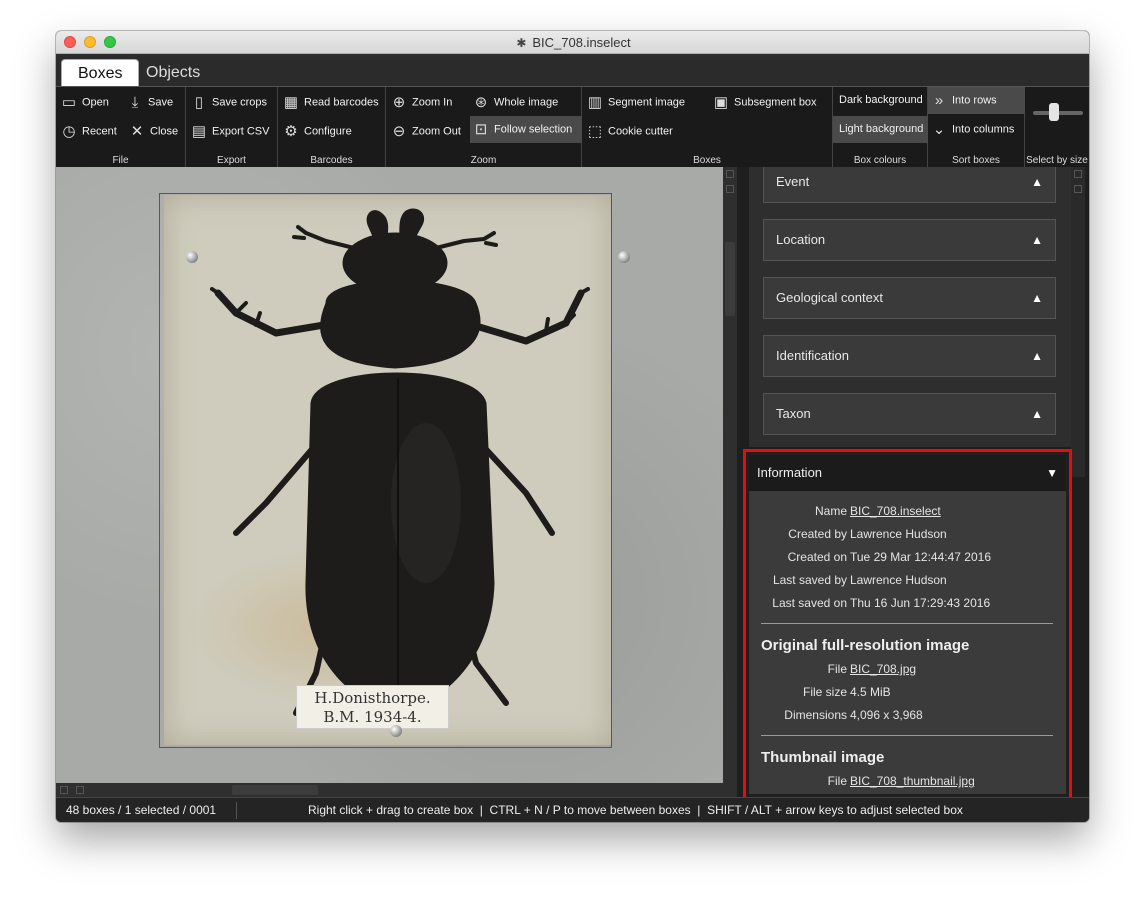 This screenshot has height=902, width=1145. I want to click on configure-button: ⚙ Configure, so click(317, 131).